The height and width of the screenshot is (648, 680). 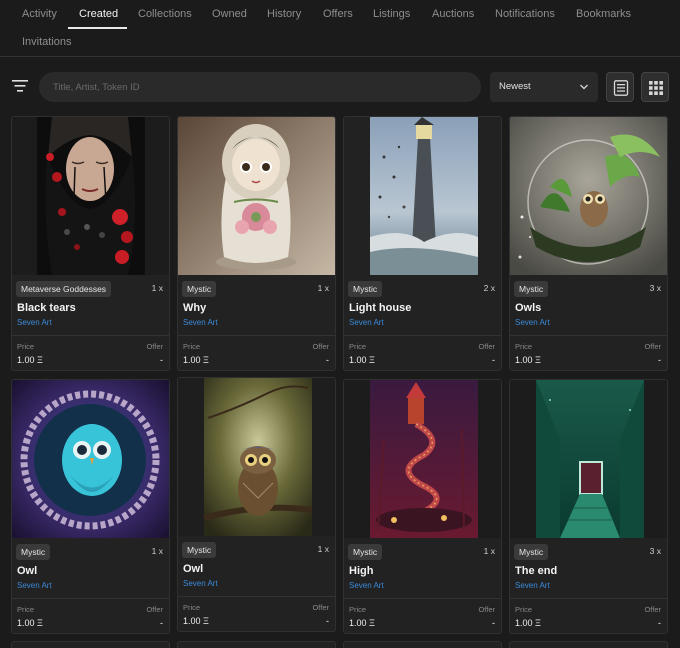 What do you see at coordinates (165, 14) in the screenshot?
I see `tab-collections: Collections` at bounding box center [165, 14].